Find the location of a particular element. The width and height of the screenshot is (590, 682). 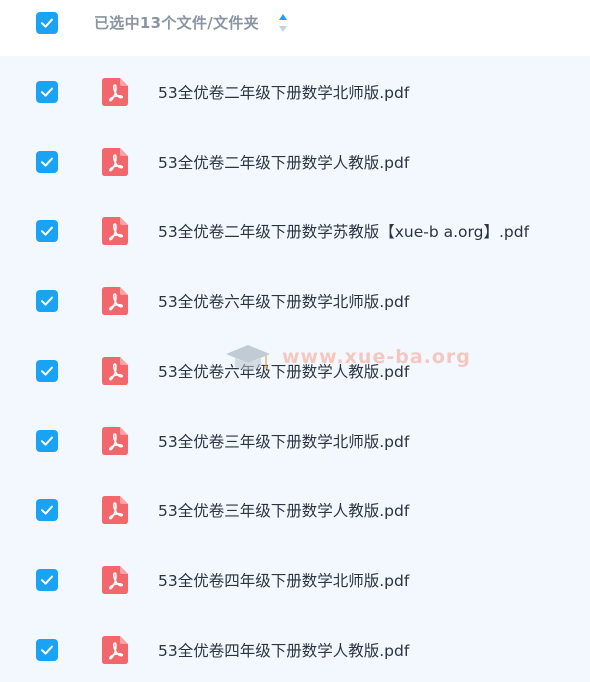

file-name: 53全优卷六年级下册数学人教版.pdf is located at coordinates (283, 371).